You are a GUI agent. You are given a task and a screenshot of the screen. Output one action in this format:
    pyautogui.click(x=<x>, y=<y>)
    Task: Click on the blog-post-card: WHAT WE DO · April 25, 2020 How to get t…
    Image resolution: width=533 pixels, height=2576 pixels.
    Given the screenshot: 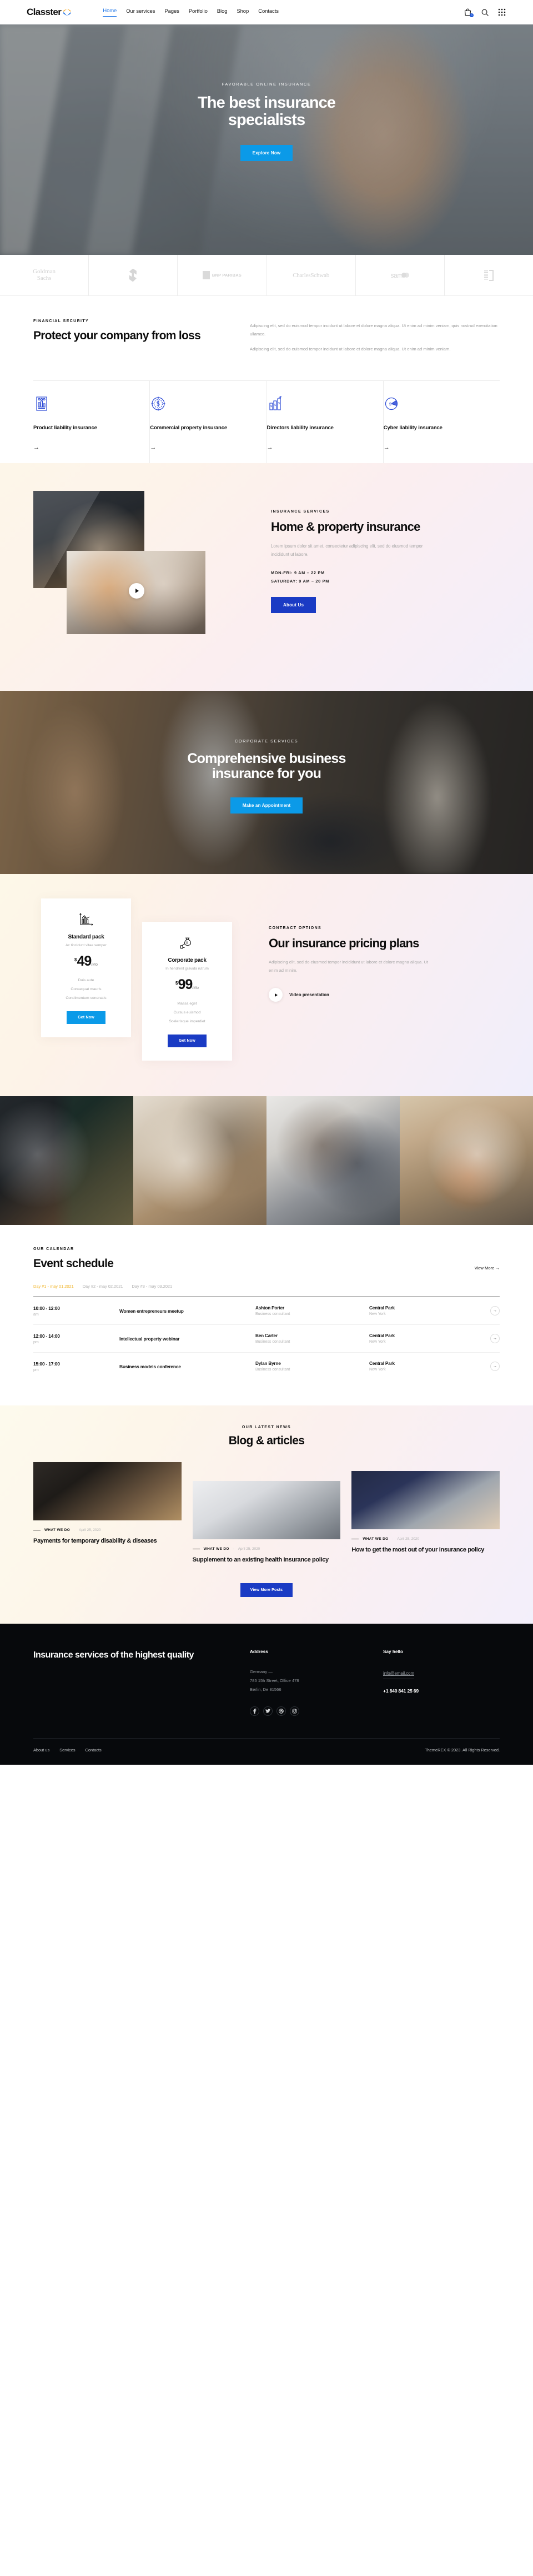 What is the action you would take?
    pyautogui.click(x=425, y=1508)
    